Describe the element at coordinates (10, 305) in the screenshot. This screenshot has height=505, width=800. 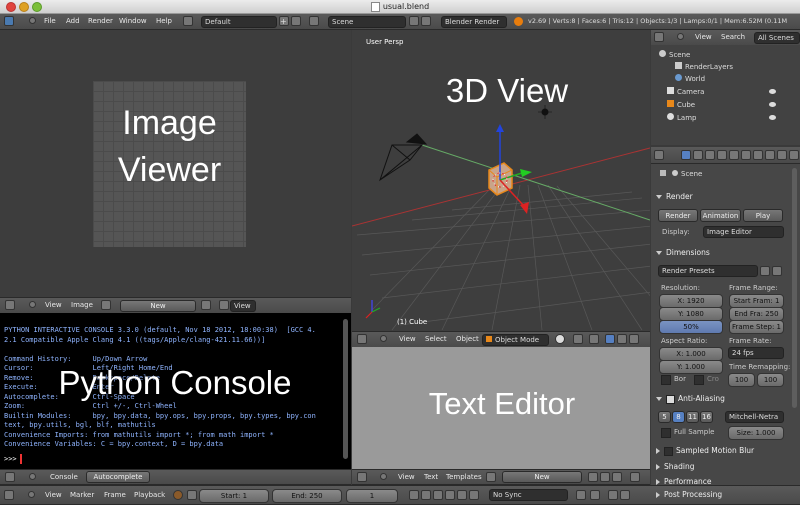
I see `image-editor-type-icon` at that location.